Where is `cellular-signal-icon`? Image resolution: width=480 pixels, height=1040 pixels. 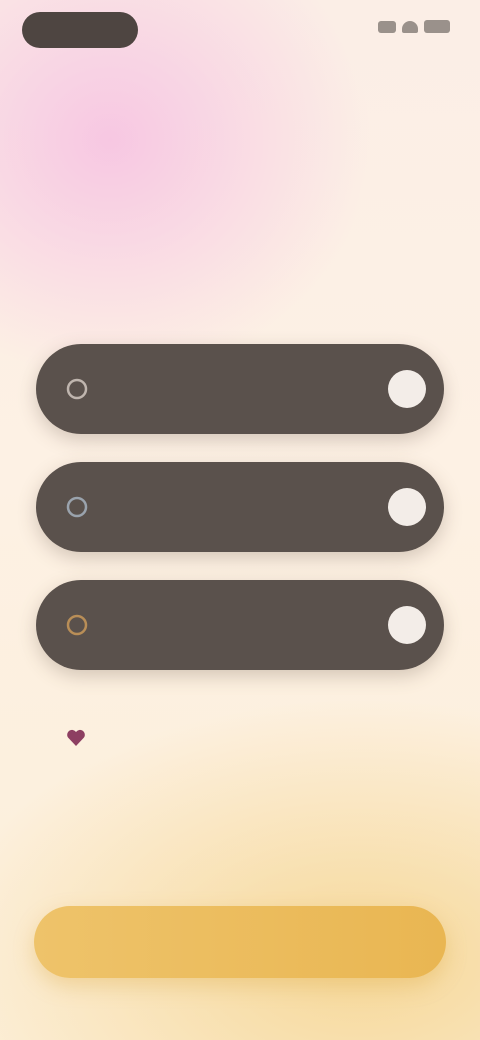 cellular-signal-icon is located at coordinates (387, 26).